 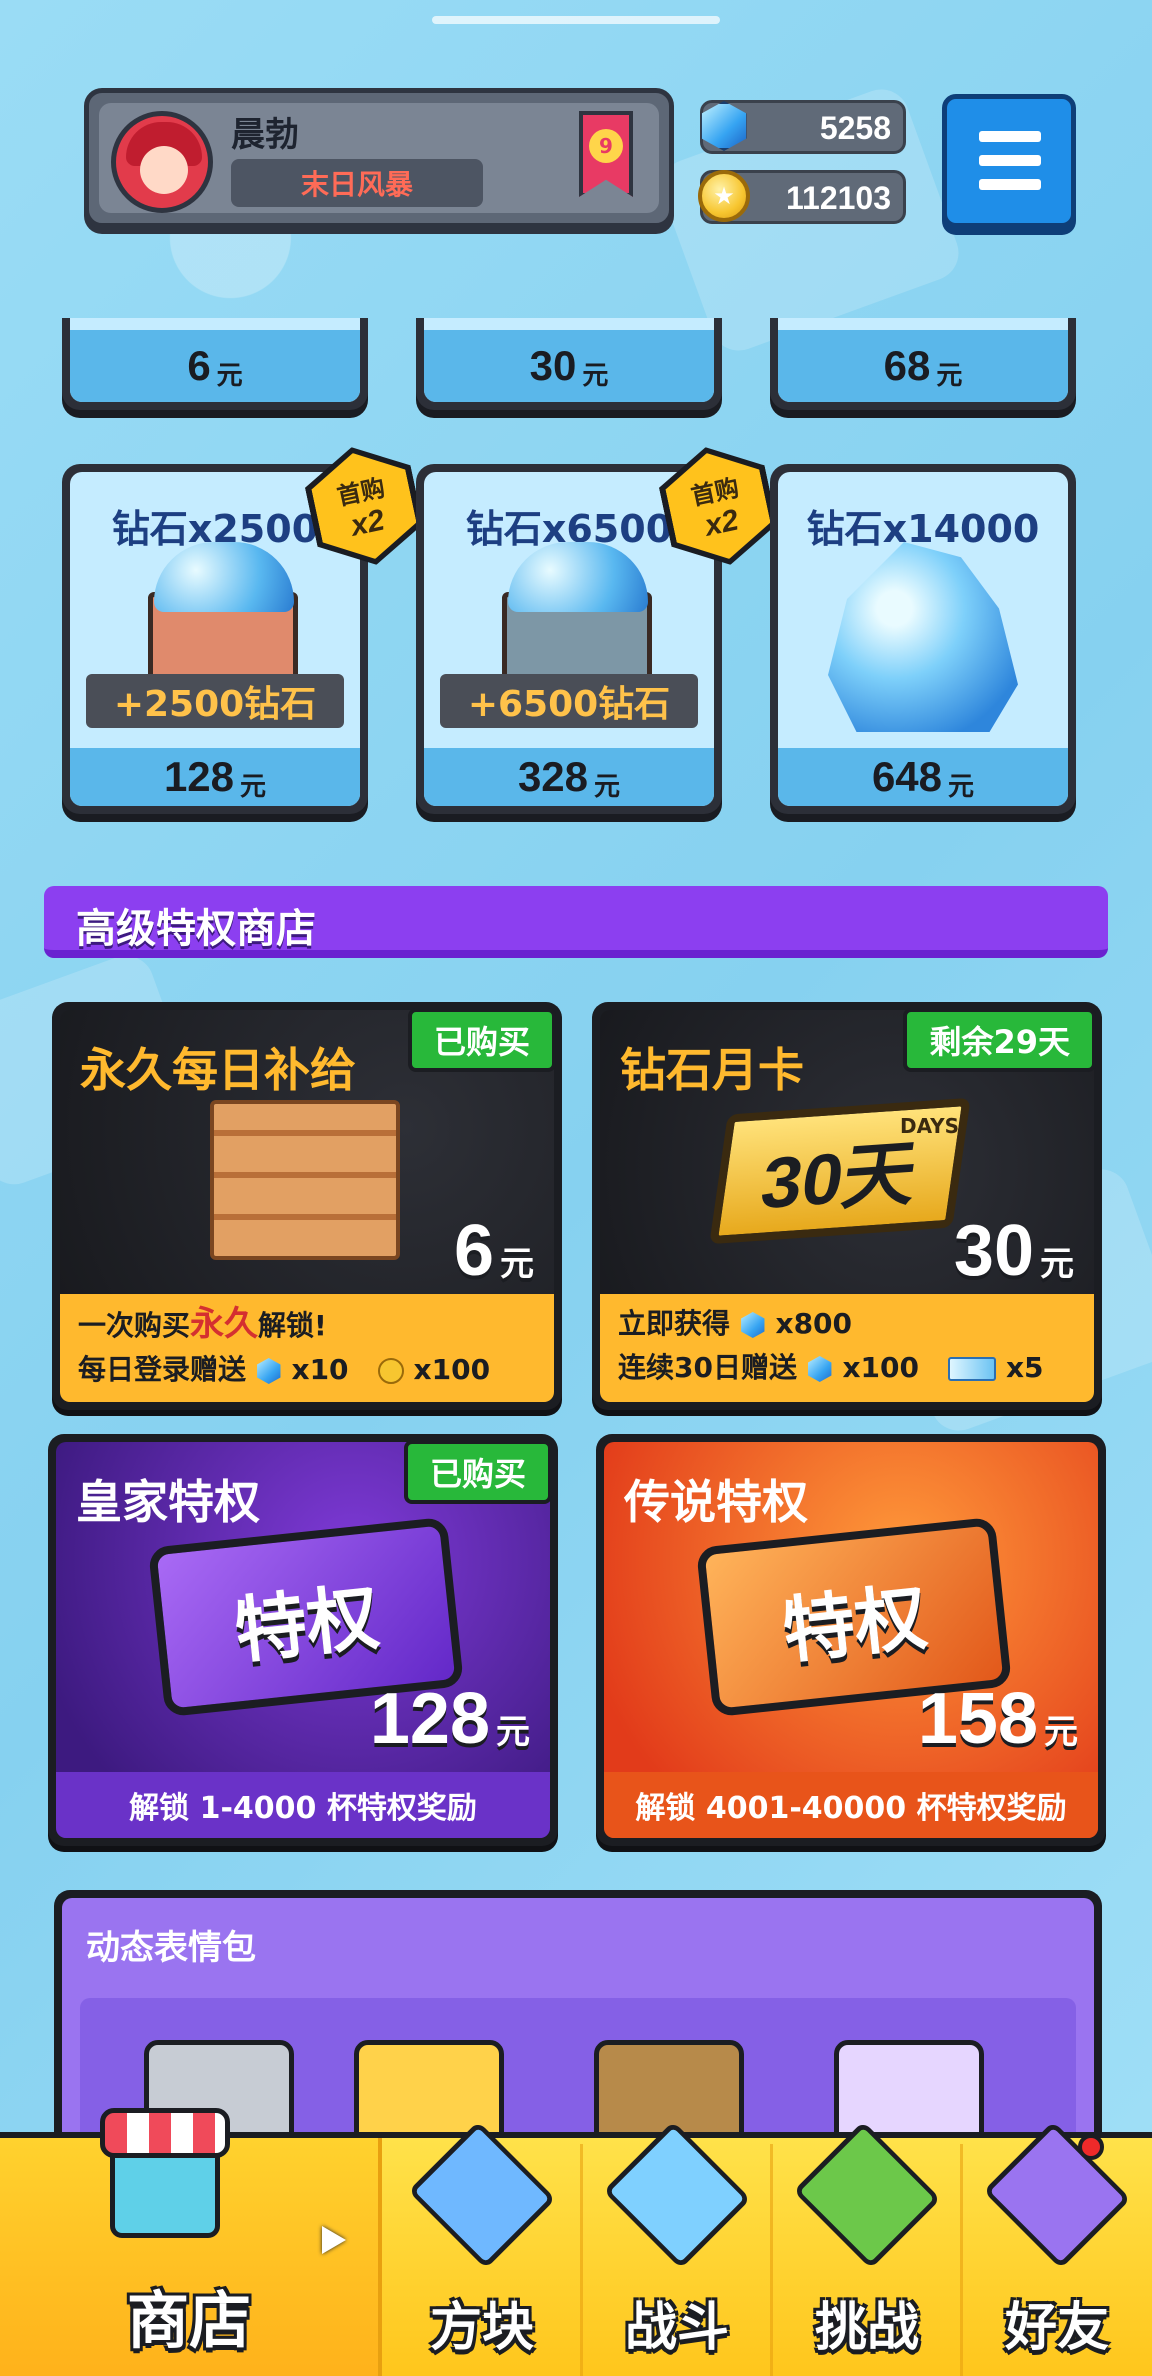 What do you see at coordinates (576, 20) in the screenshot?
I see `drag-handle` at bounding box center [576, 20].